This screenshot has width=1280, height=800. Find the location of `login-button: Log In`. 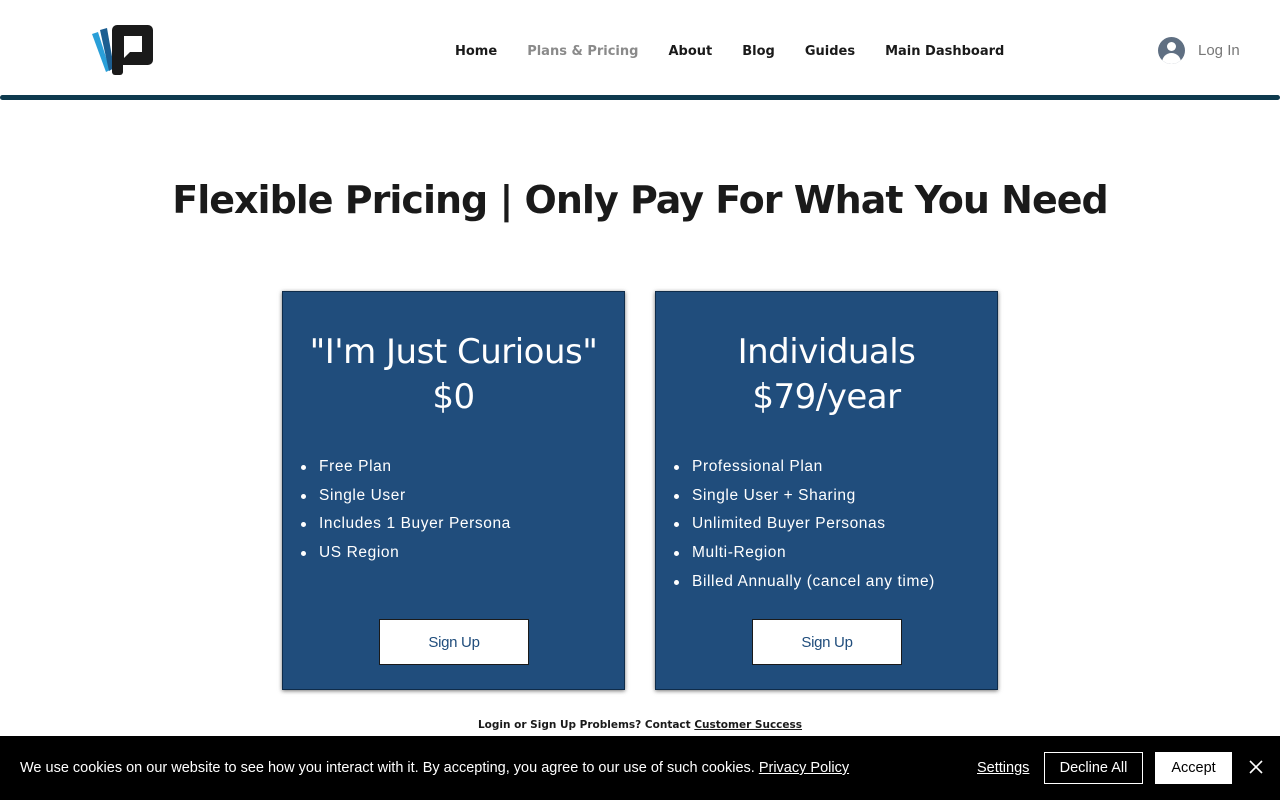

login-button: Log In is located at coordinates (1199, 50).